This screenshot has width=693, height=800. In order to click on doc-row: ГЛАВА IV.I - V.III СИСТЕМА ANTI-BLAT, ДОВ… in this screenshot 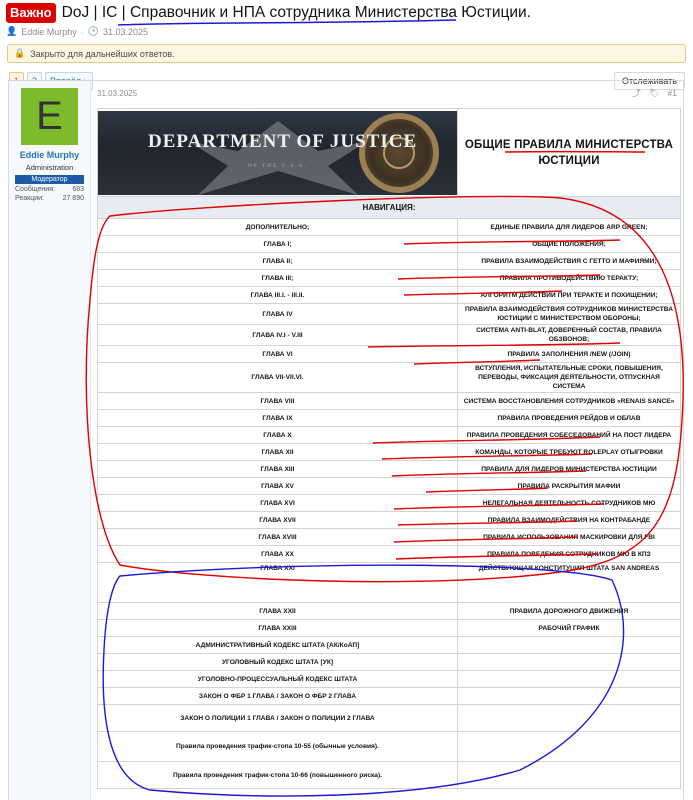, I will do `click(389, 335)`.